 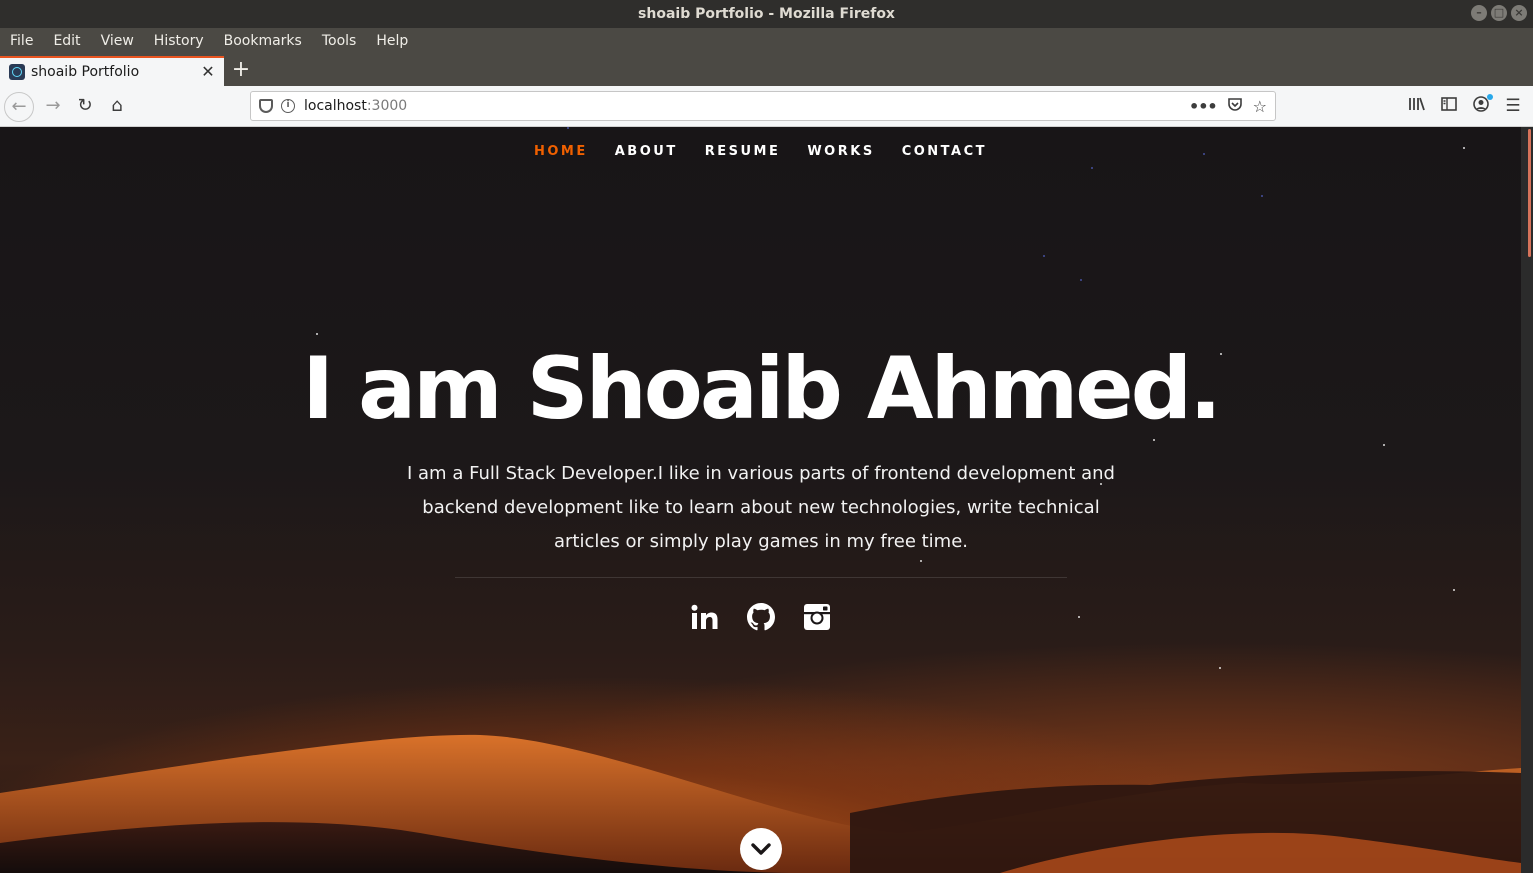 What do you see at coordinates (561, 151) in the screenshot?
I see `nav-home: HOME` at bounding box center [561, 151].